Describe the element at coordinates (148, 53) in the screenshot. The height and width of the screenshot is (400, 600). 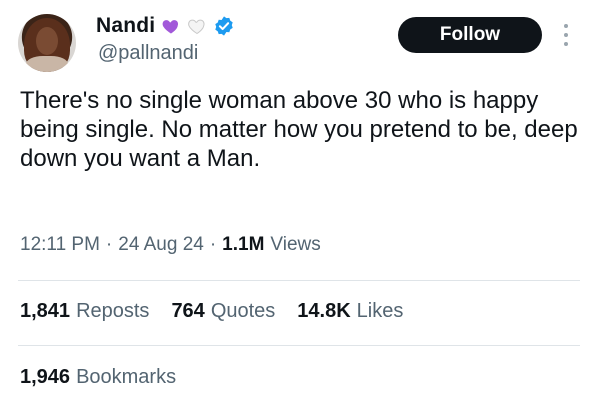
I see `author-handle: @pallnandi` at that location.